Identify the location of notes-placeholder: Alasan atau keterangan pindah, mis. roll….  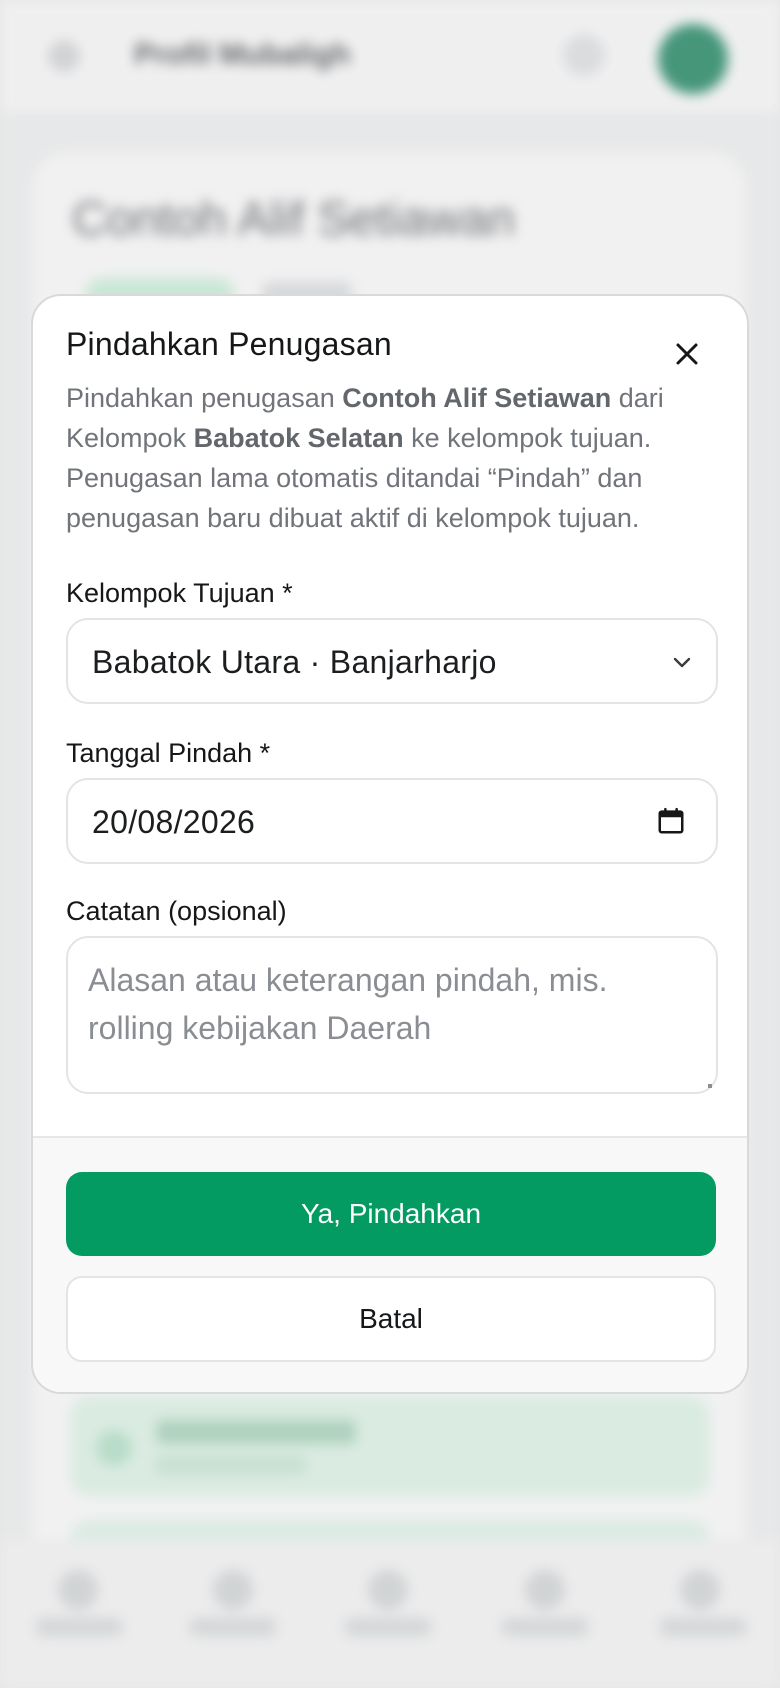
(348, 1004).